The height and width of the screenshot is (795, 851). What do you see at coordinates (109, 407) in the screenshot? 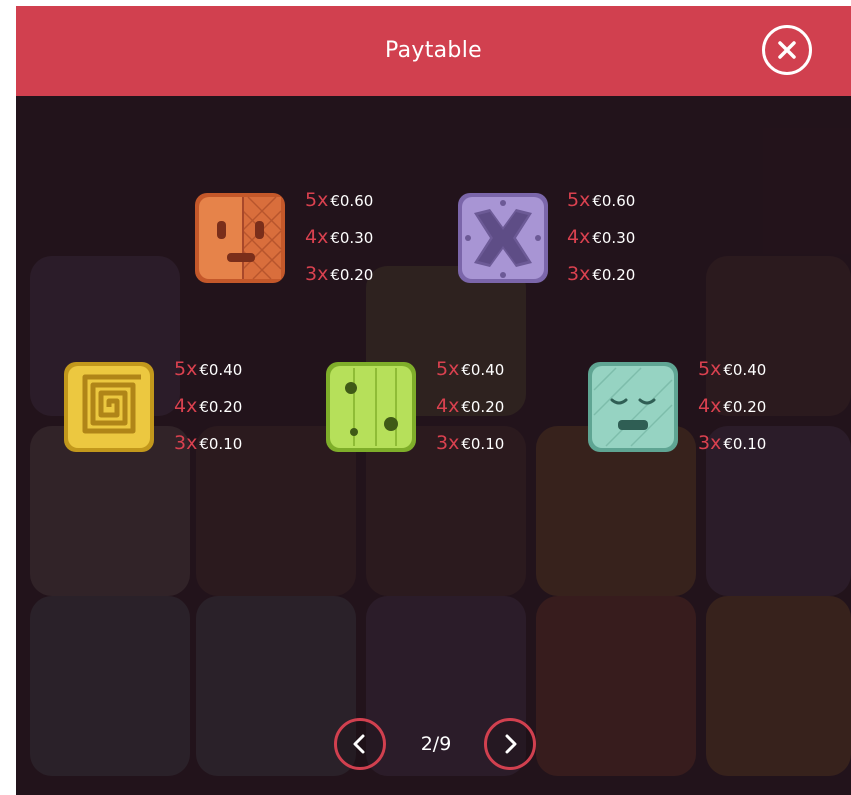
I see `yellow-spiral-block-icon` at bounding box center [109, 407].